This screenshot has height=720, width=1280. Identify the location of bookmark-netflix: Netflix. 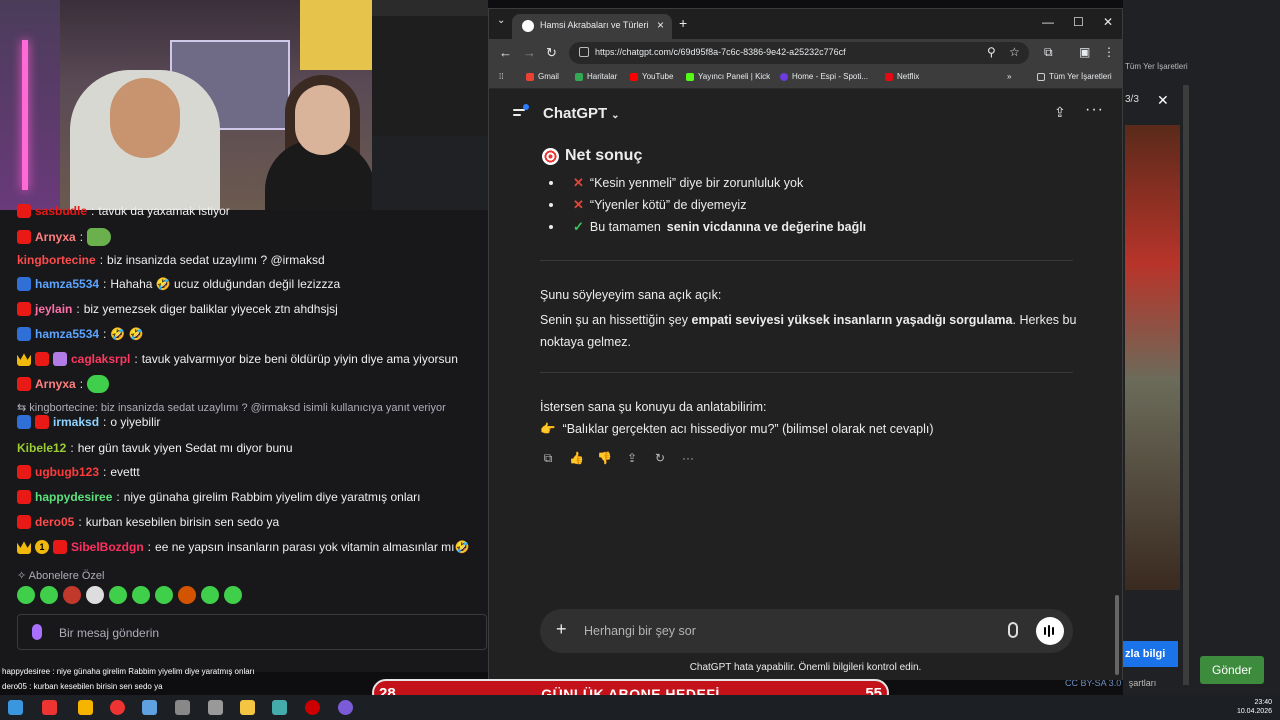
(902, 76).